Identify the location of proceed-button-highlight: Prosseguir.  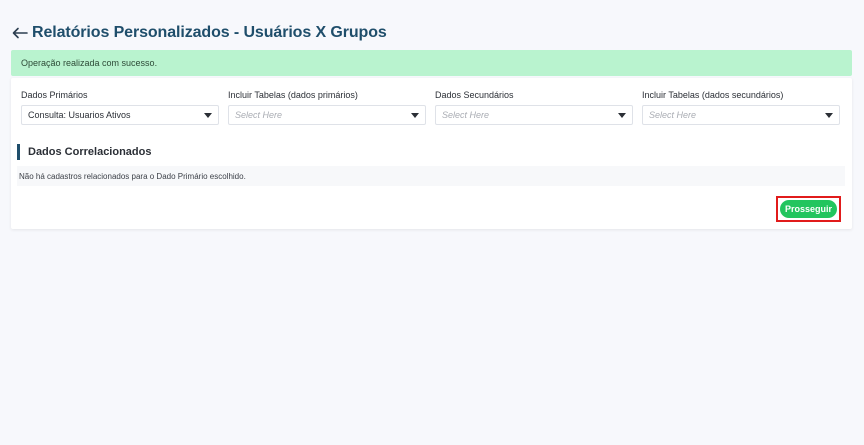
(808, 209).